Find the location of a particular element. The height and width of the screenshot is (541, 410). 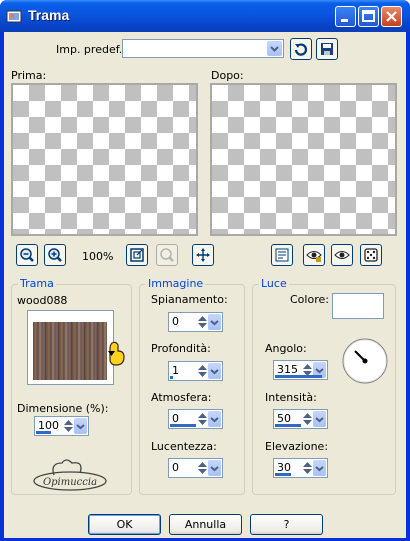

zoom-in-icon is located at coordinates (55, 255).